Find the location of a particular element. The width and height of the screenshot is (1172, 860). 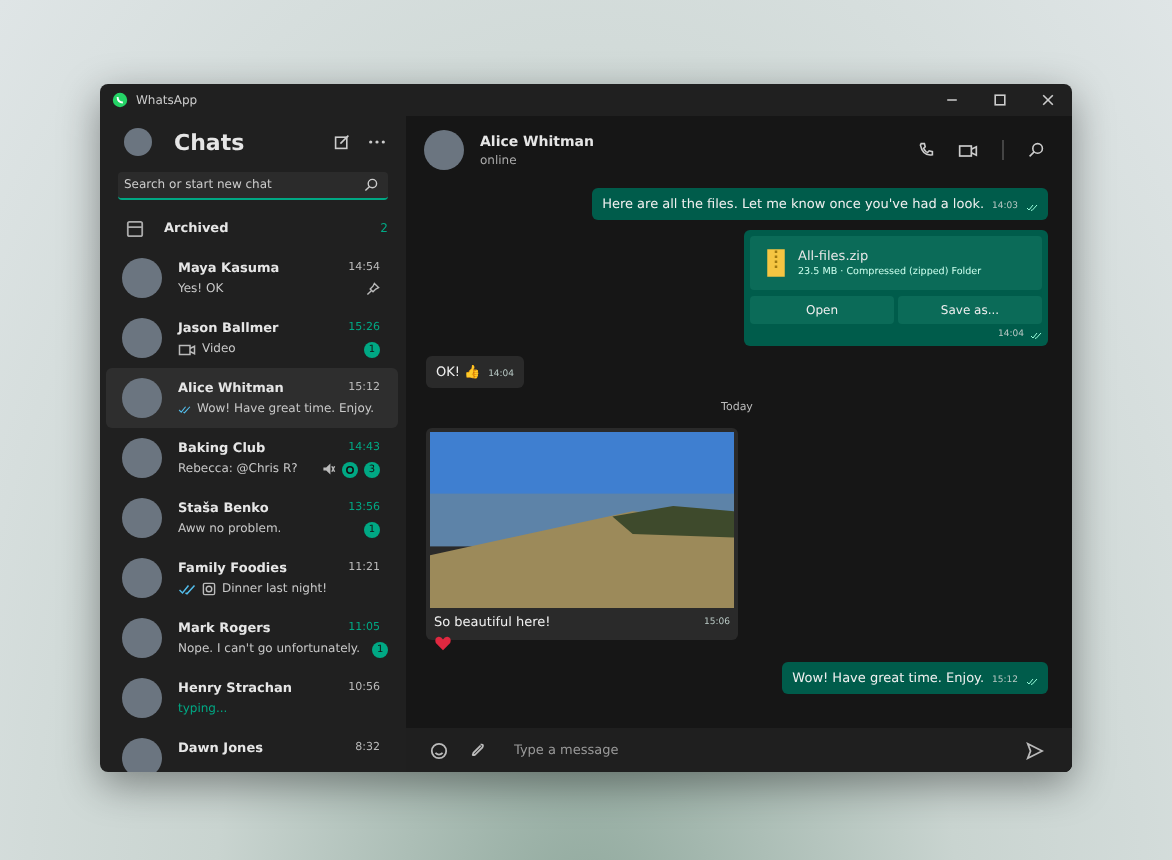

sidebar-title: Chats is located at coordinates (209, 142).